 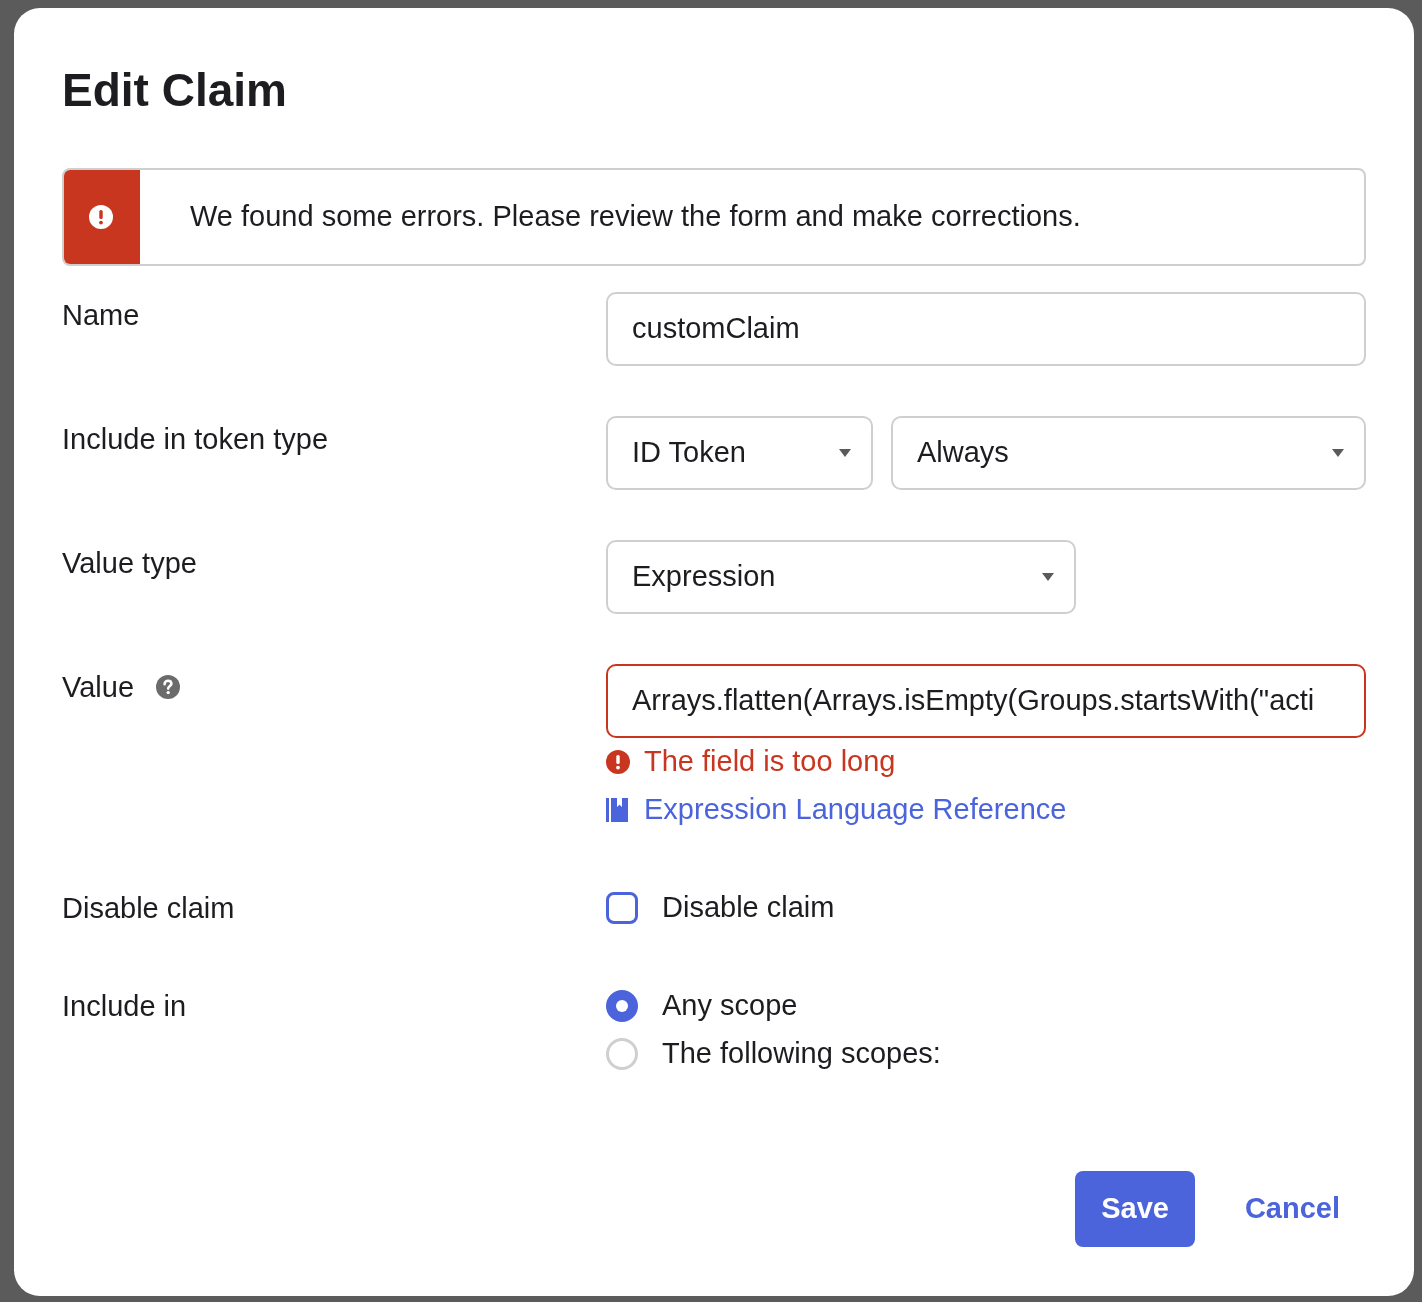 I want to click on save-button: Save, so click(x=1135, y=1209).